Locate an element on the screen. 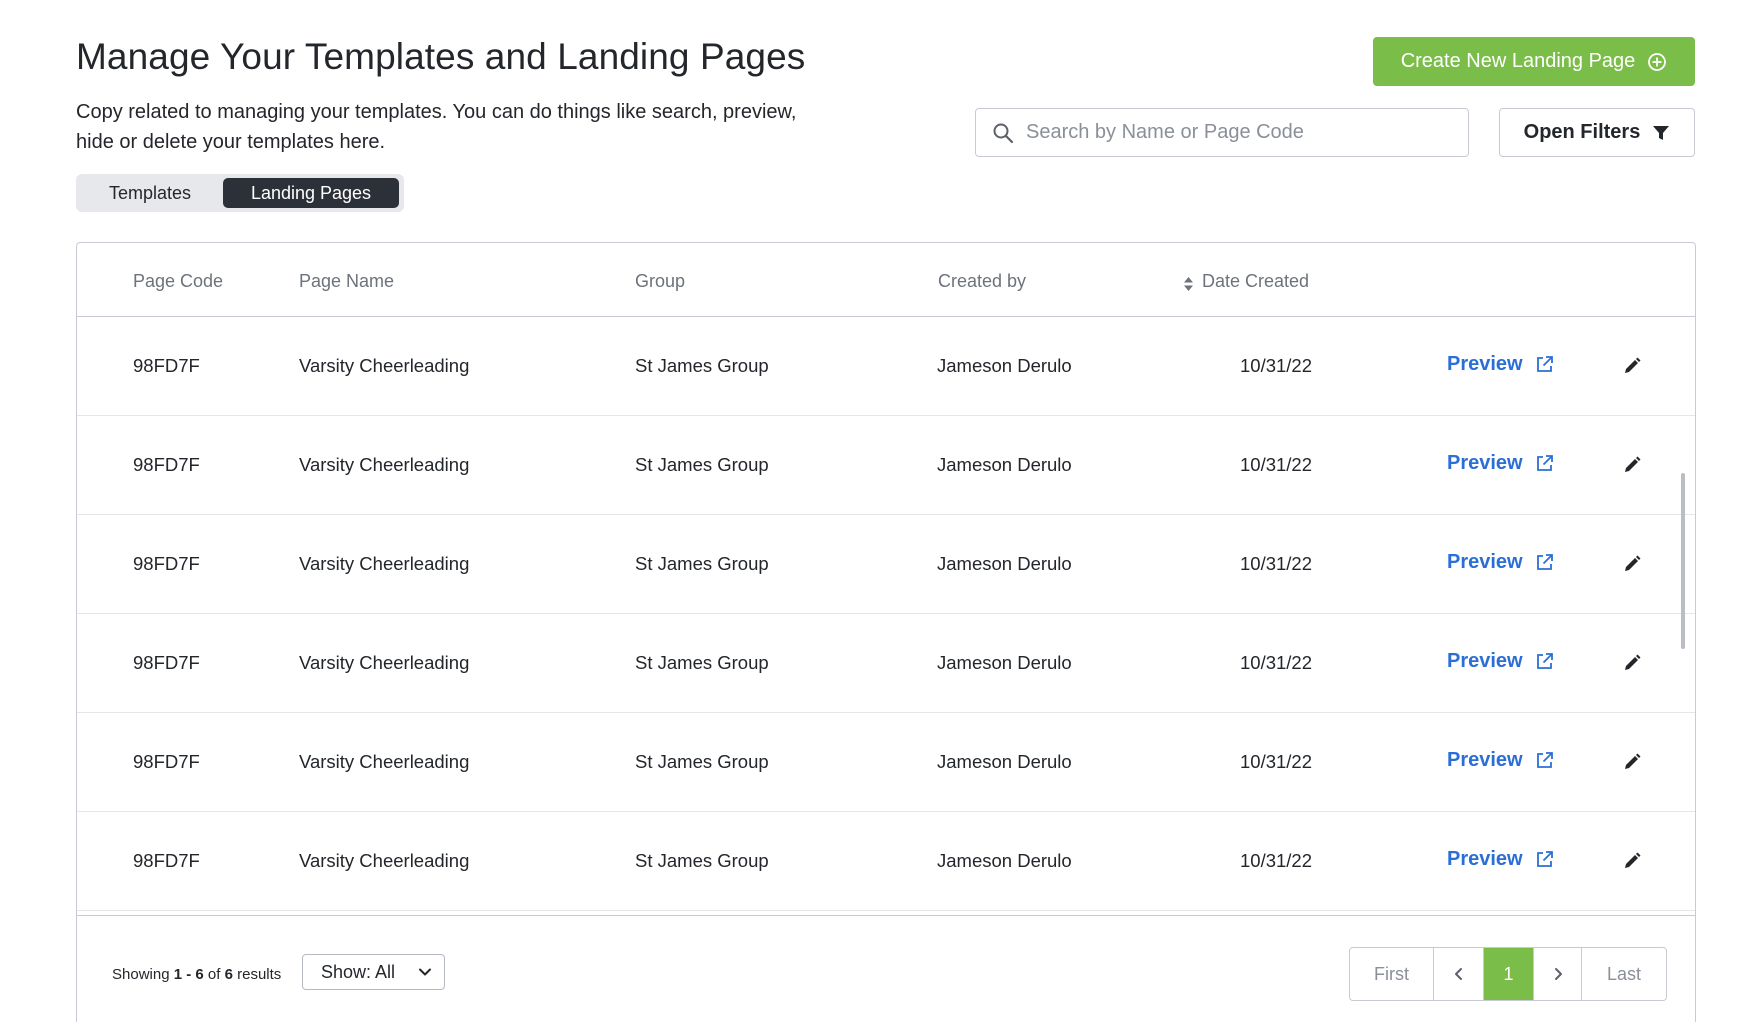  showing-prefix: Showing is located at coordinates (141, 974).